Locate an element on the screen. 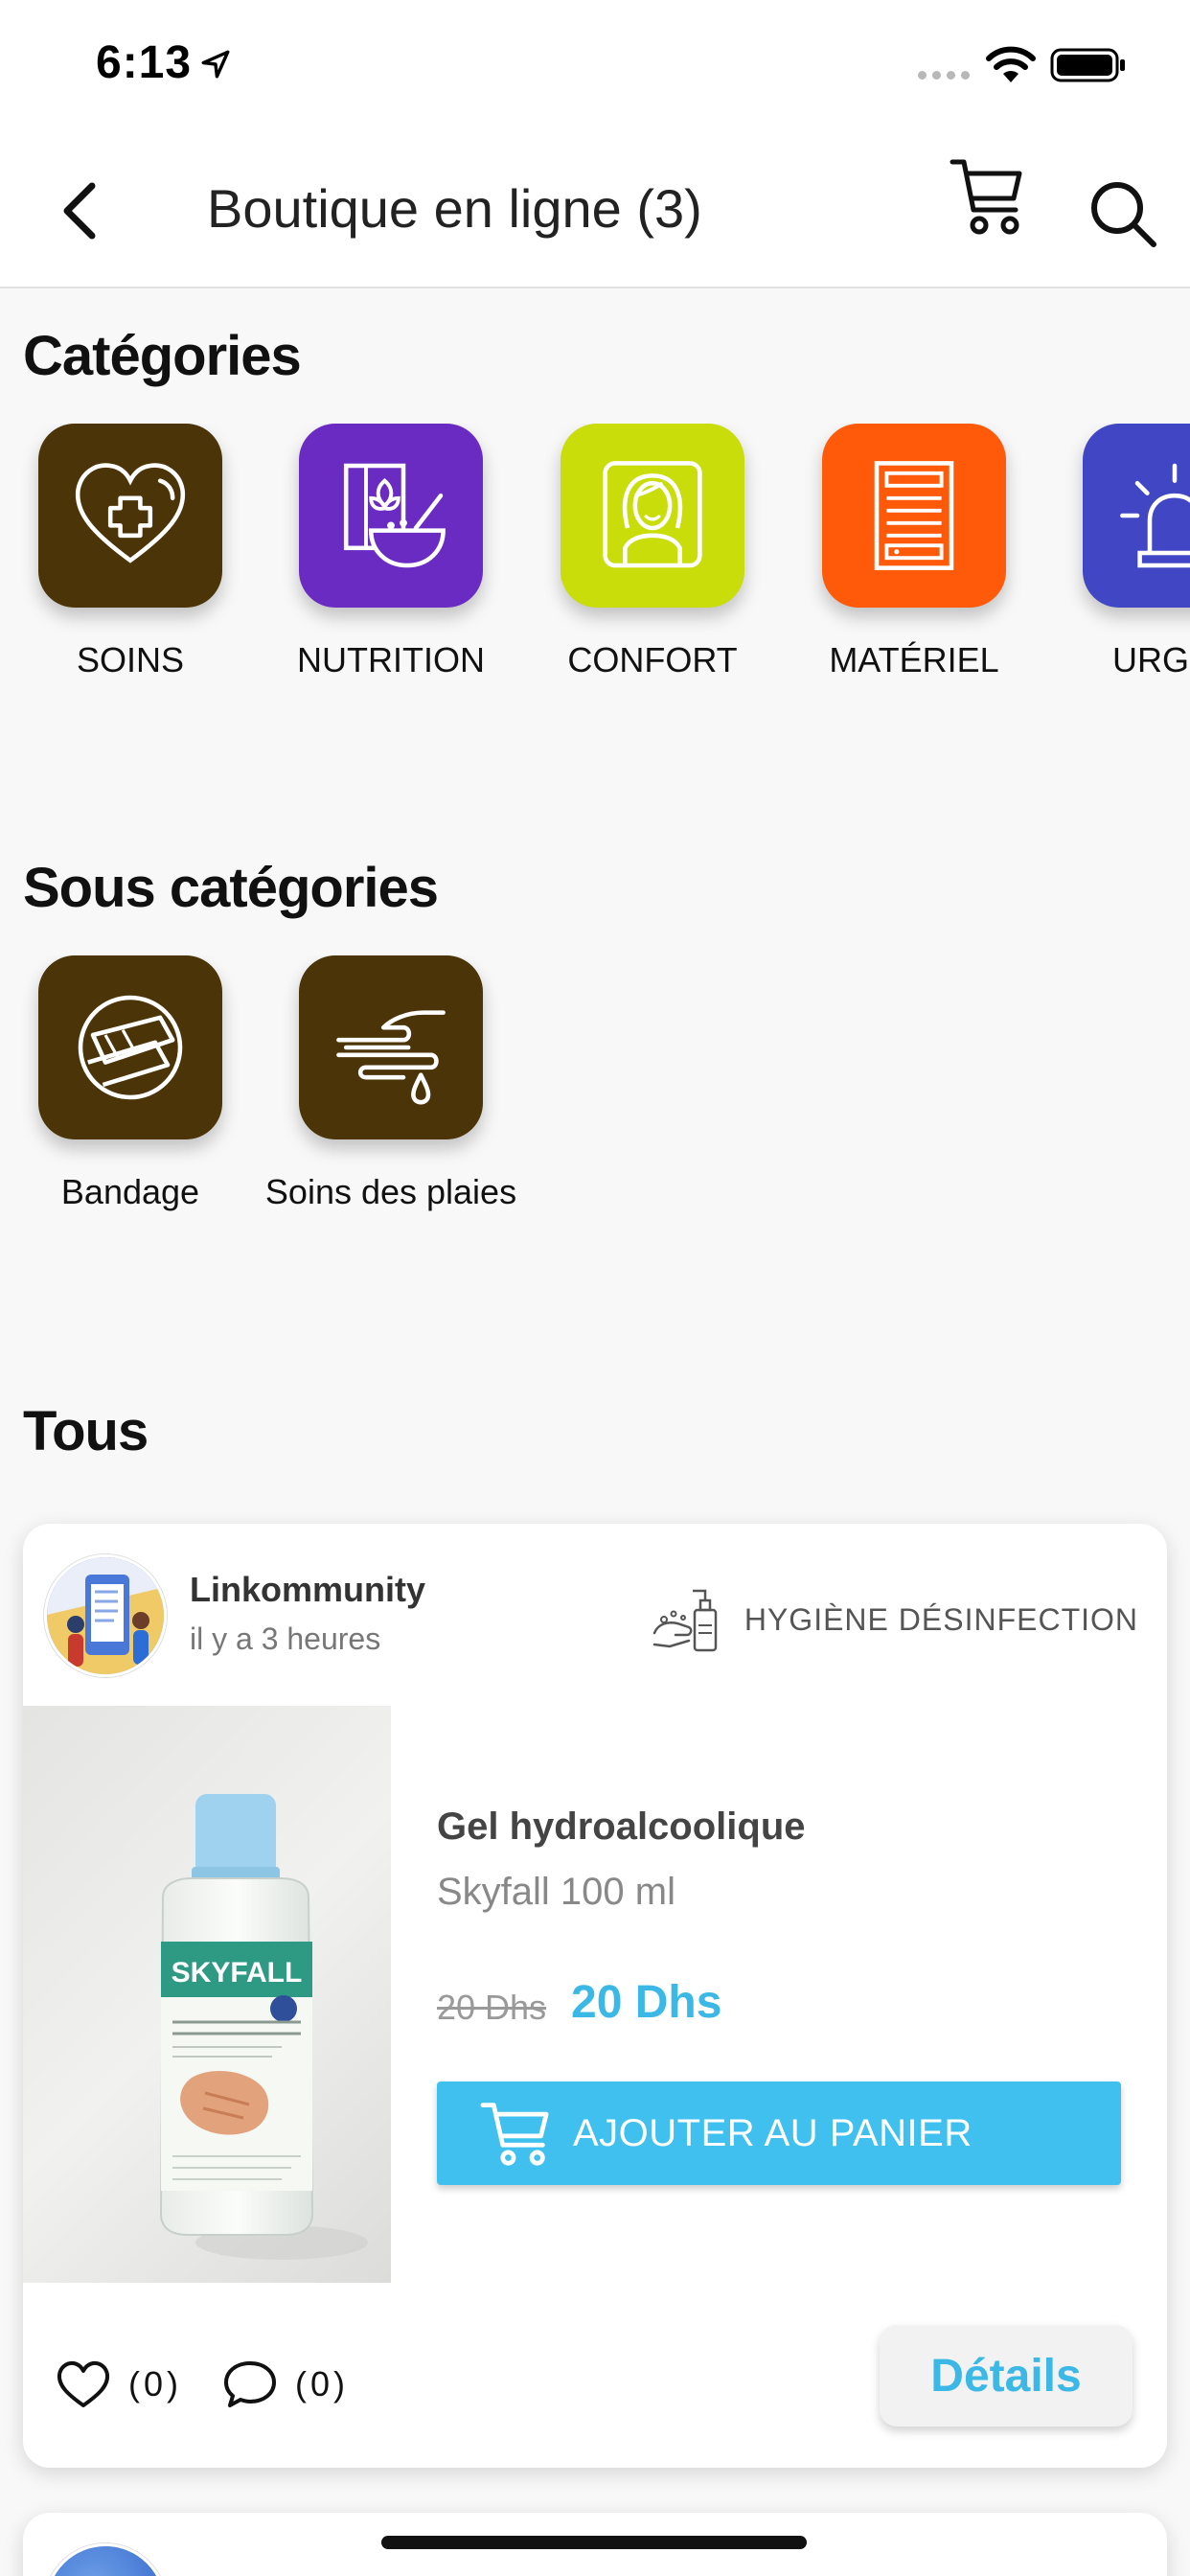 This screenshot has height=2576, width=1190. product-subtitle: Skyfall 100 ml is located at coordinates (556, 1892).